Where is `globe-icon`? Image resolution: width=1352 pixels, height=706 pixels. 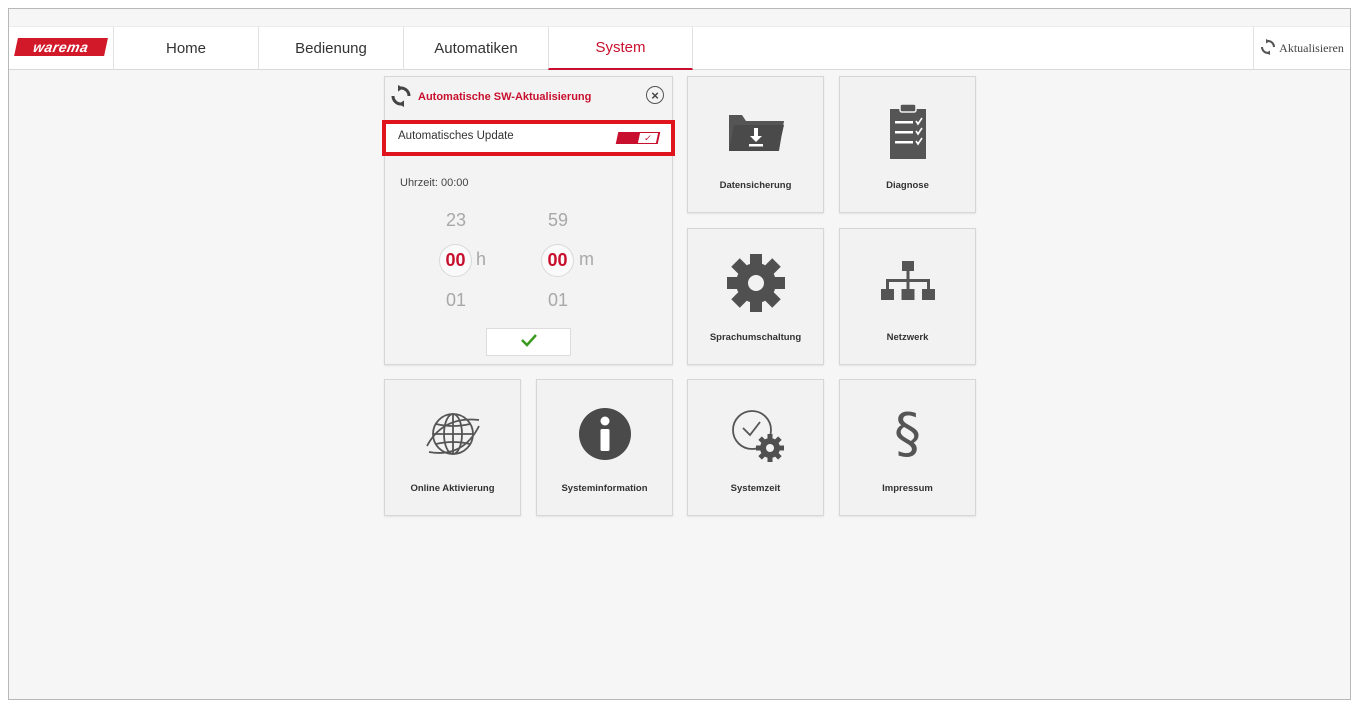 globe-icon is located at coordinates (452, 434).